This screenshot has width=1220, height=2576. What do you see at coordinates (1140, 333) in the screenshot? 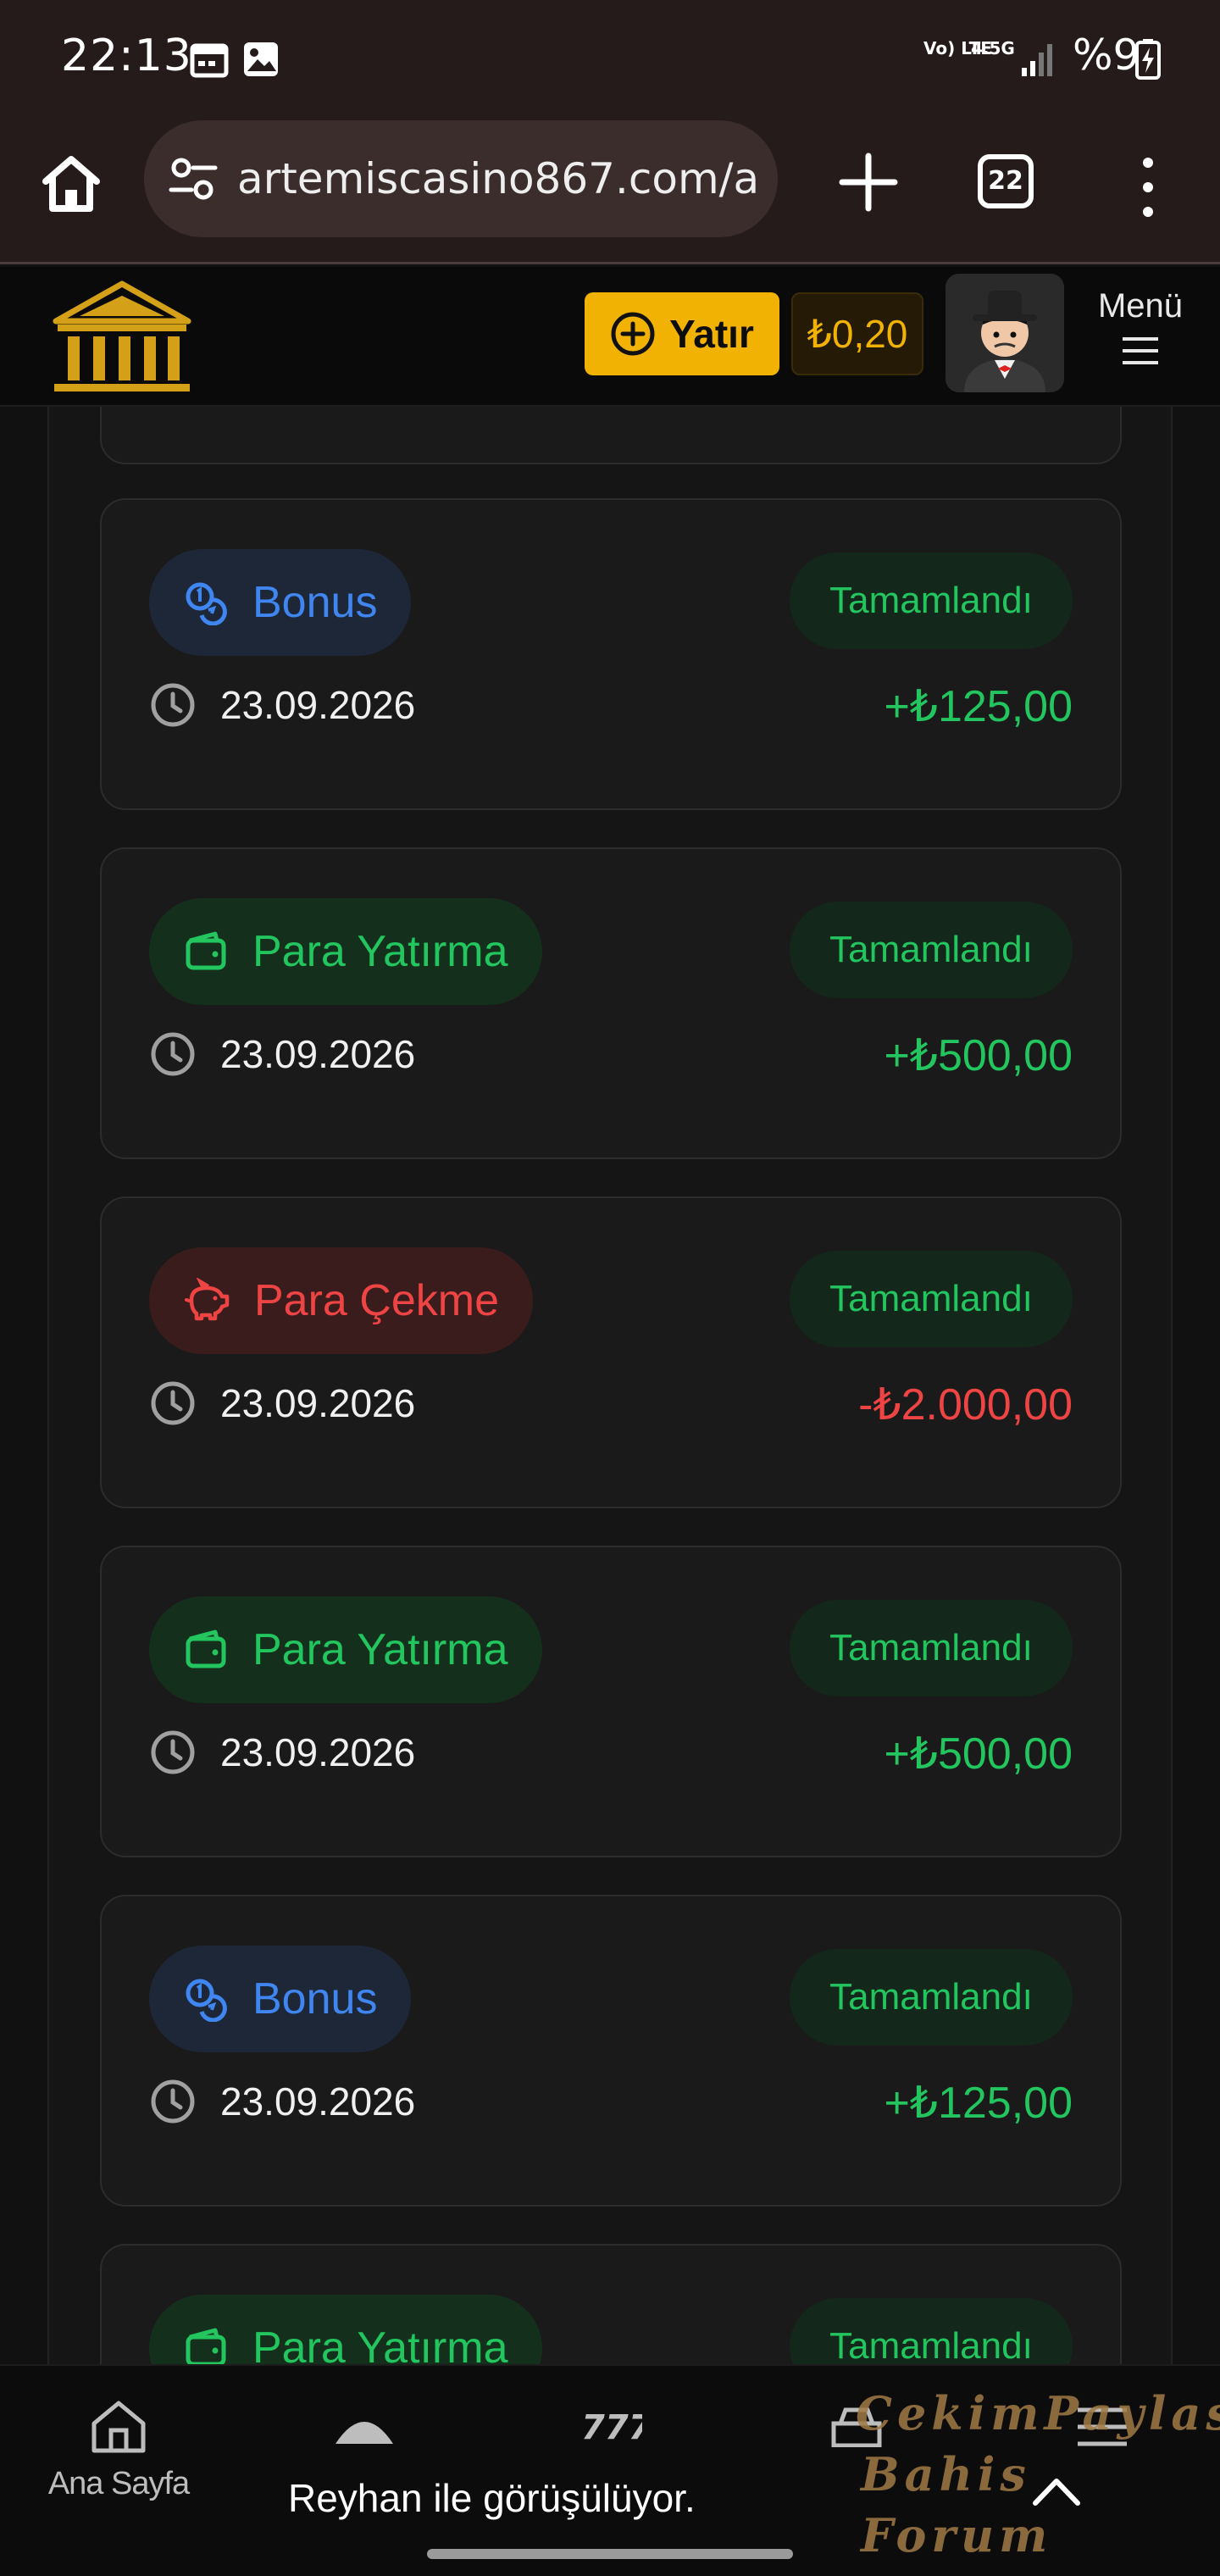
I see `menu-button: Menü` at bounding box center [1140, 333].